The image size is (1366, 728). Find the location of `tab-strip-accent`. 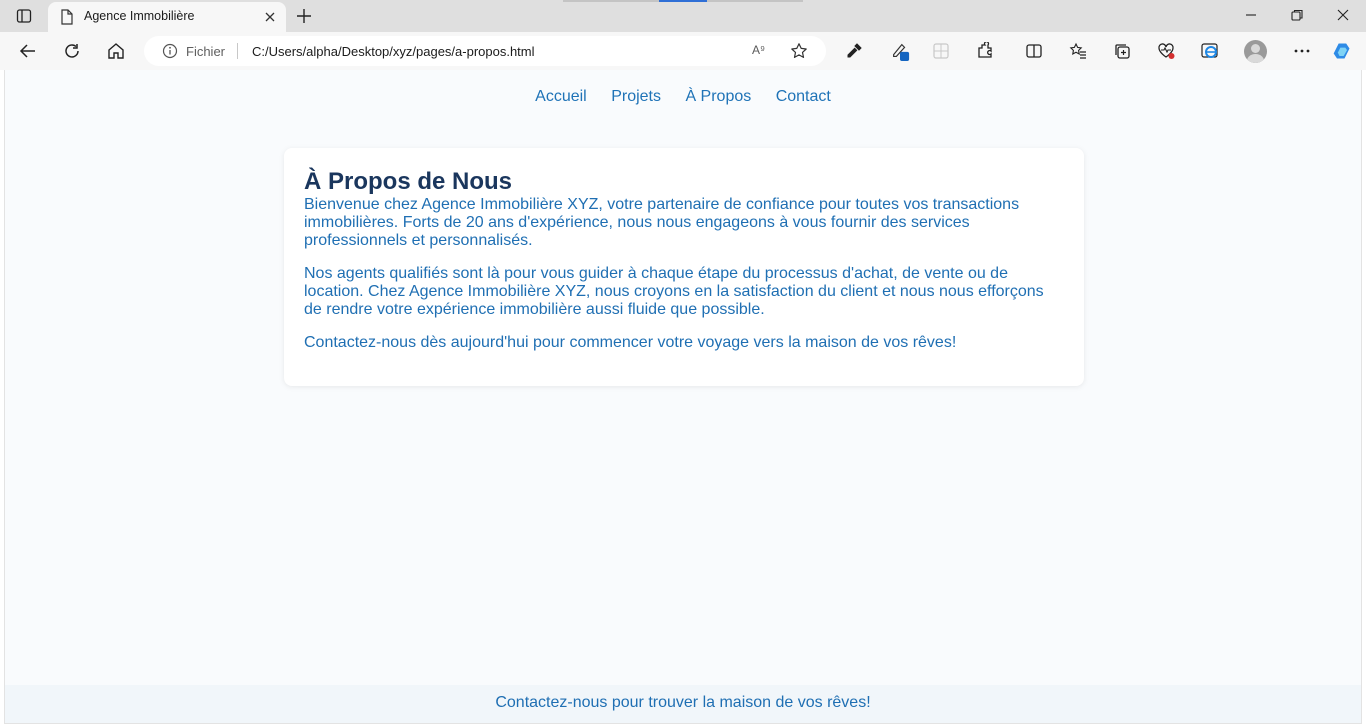

tab-strip-accent is located at coordinates (683, 1).